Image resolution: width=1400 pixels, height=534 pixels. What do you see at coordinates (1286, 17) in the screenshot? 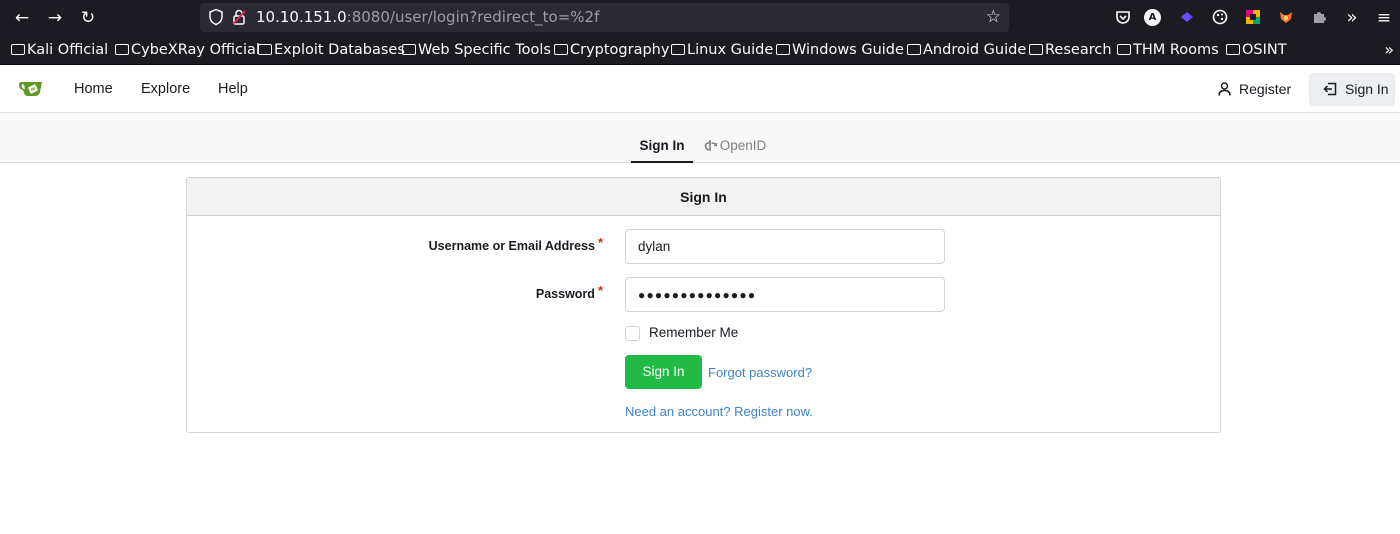
I see `fox-extension-icon` at bounding box center [1286, 17].